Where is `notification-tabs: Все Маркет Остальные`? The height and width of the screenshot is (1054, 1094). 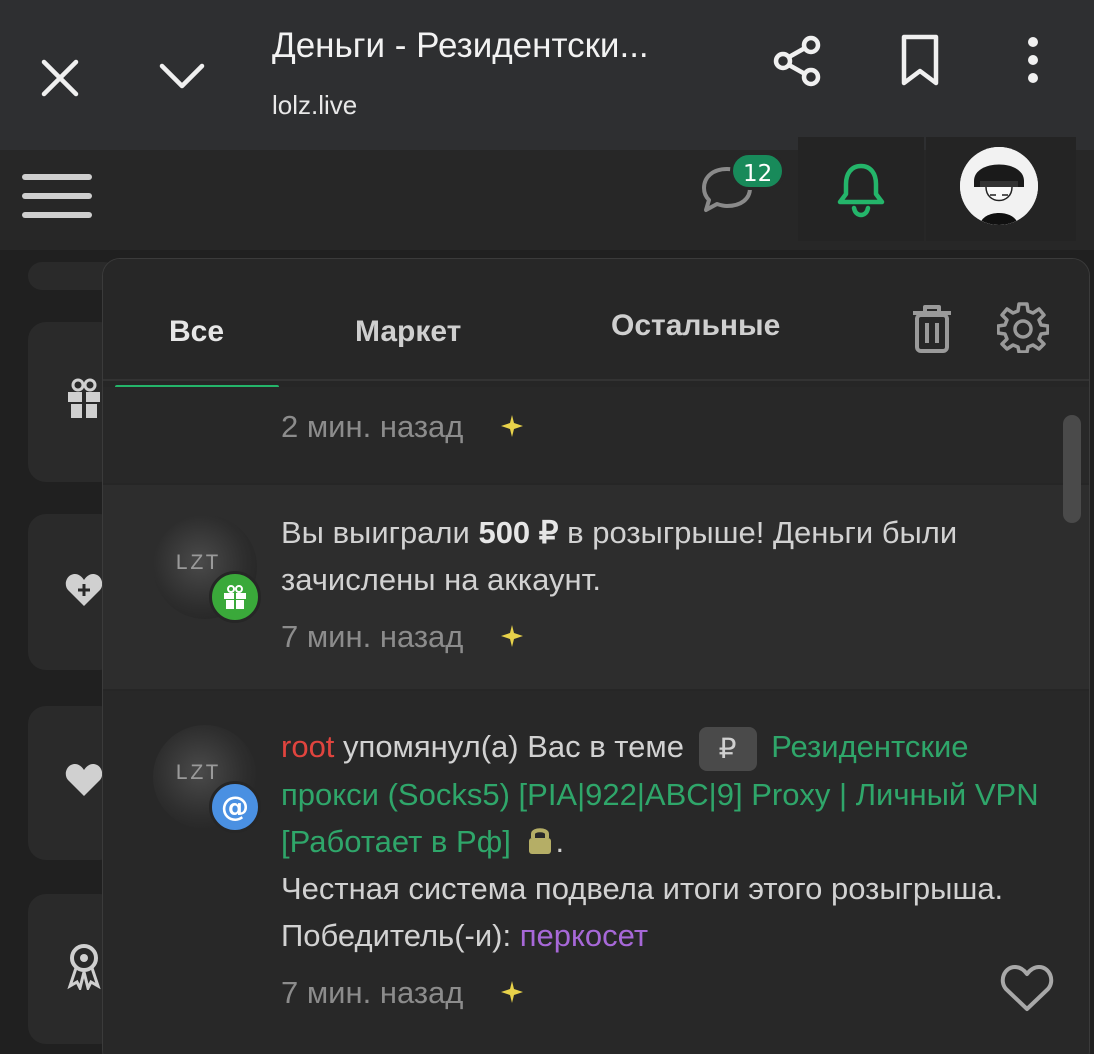 notification-tabs: Все Маркет Остальные is located at coordinates (596, 320).